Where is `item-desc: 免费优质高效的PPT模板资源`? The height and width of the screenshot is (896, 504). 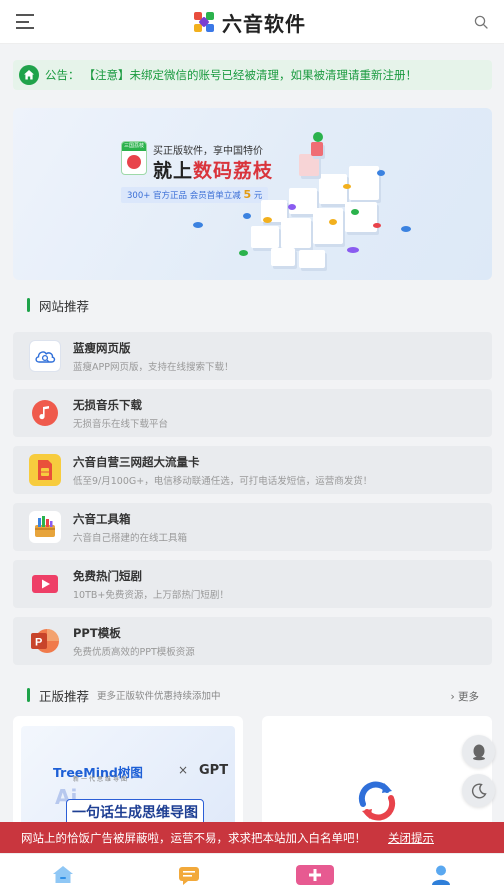 item-desc: 免费优质高效的PPT模板资源 is located at coordinates (134, 652).